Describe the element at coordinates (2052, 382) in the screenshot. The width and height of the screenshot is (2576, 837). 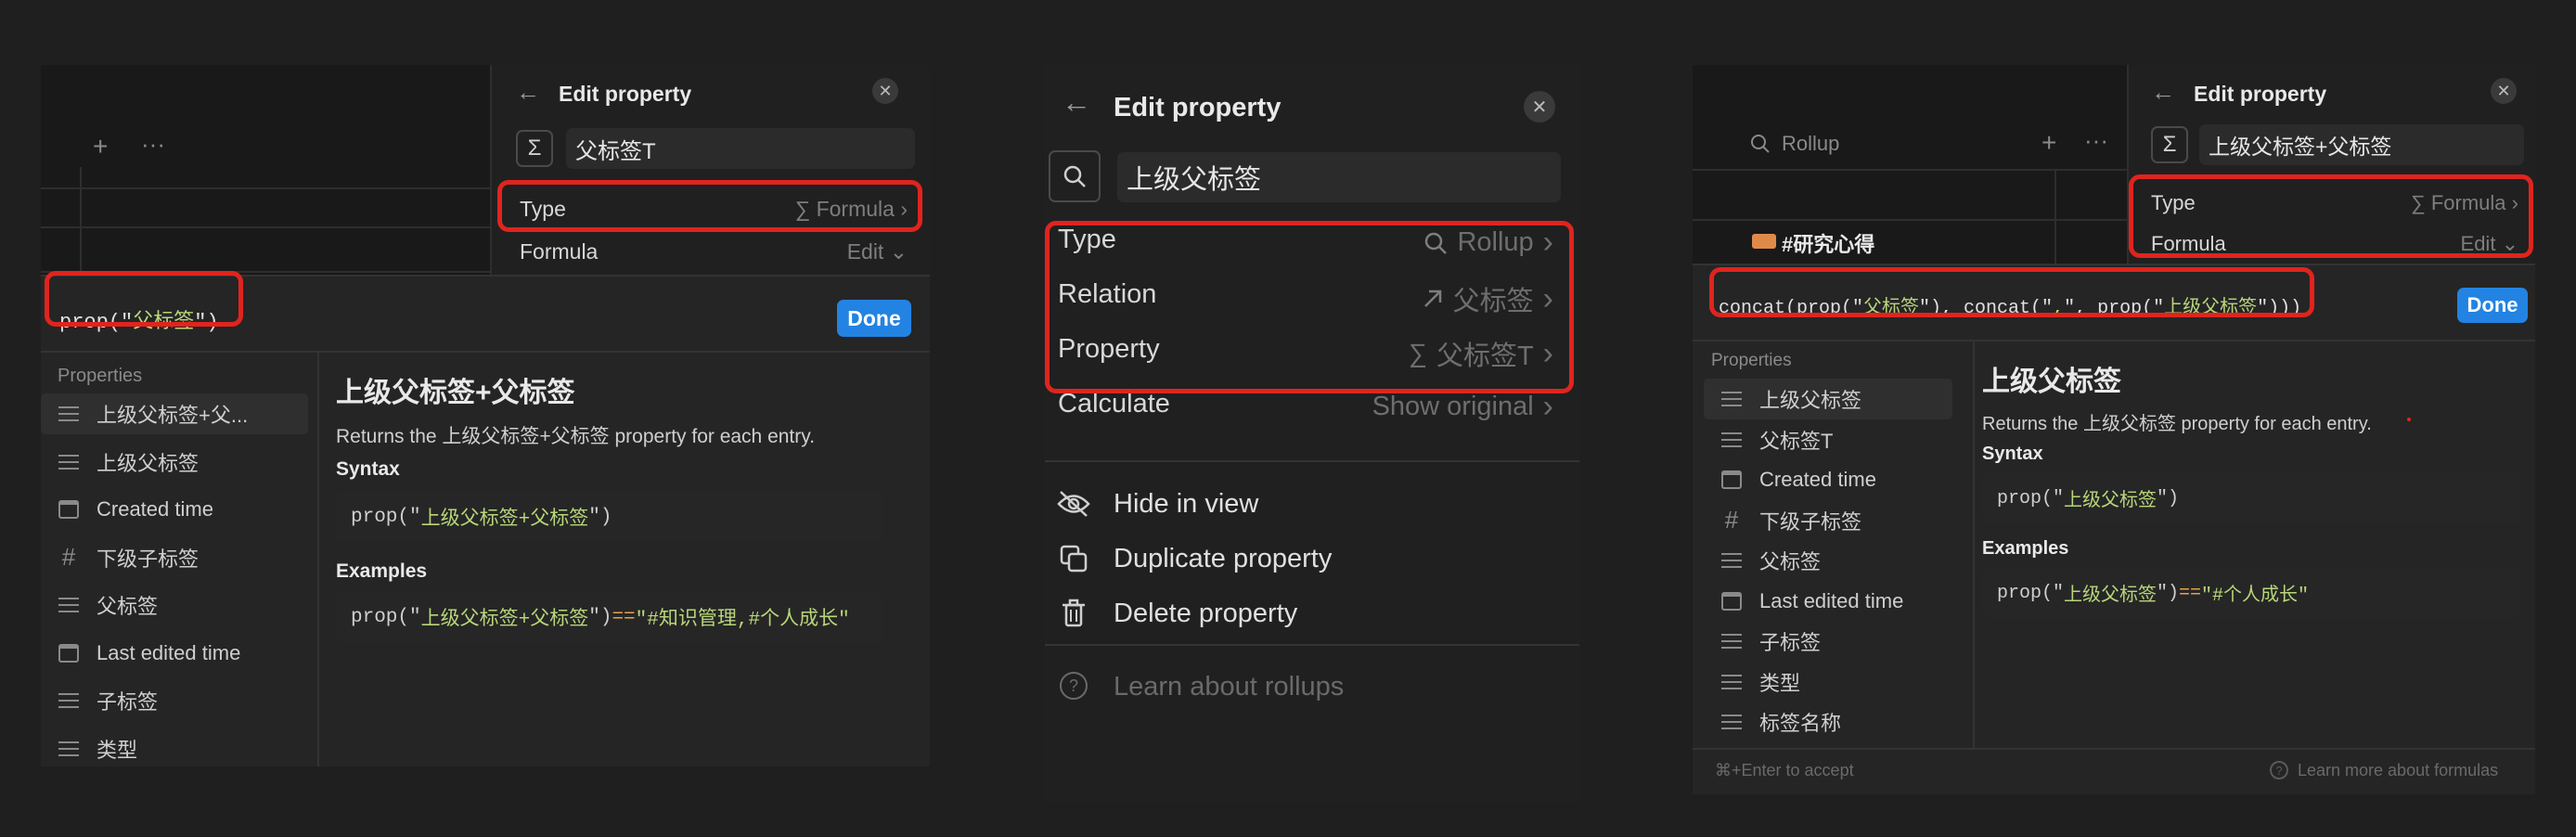
I see `detail-title: 上级父标签` at that location.